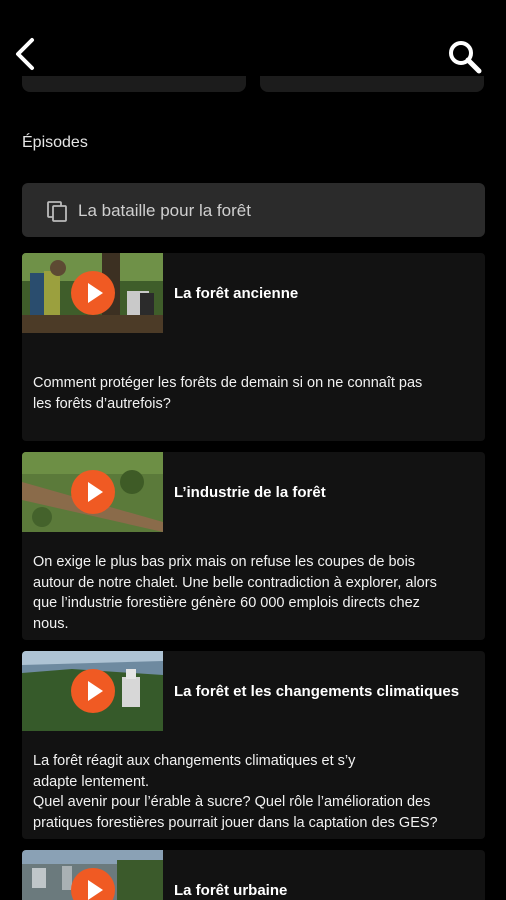  I want to click on episode-title: La forêt et les changements climatiques, so click(317, 691).